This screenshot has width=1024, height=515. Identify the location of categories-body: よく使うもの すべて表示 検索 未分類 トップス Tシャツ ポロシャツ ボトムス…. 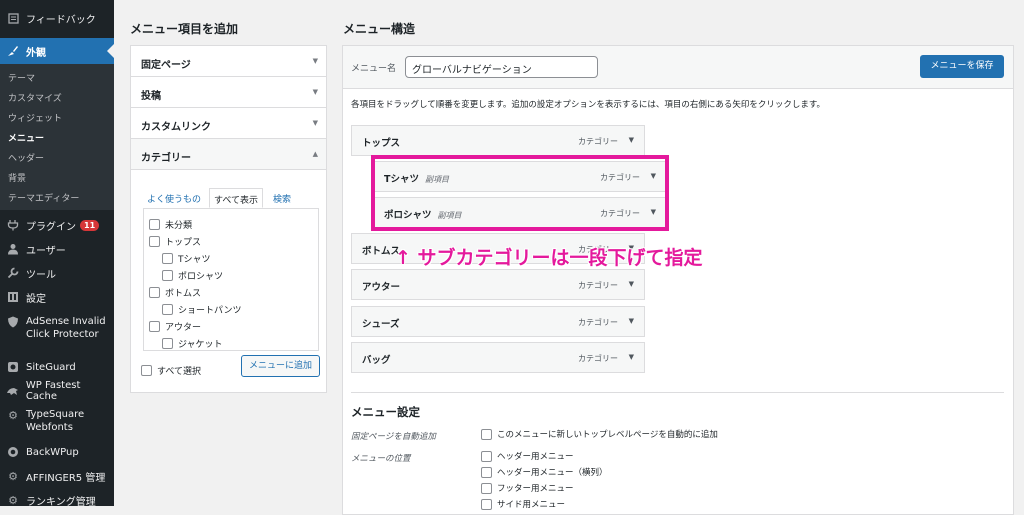
(228, 274).